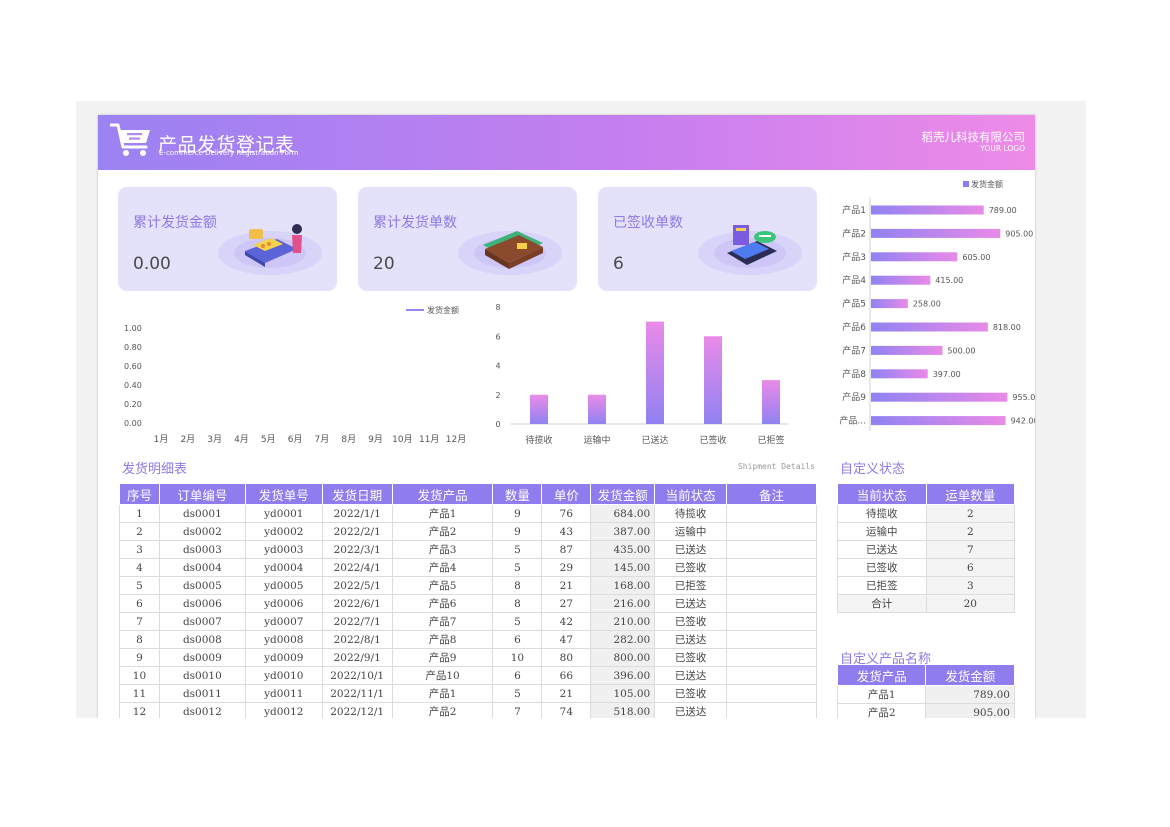  Describe the element at coordinates (970, 603) in the screenshot. I see `table-cell: 20` at that location.